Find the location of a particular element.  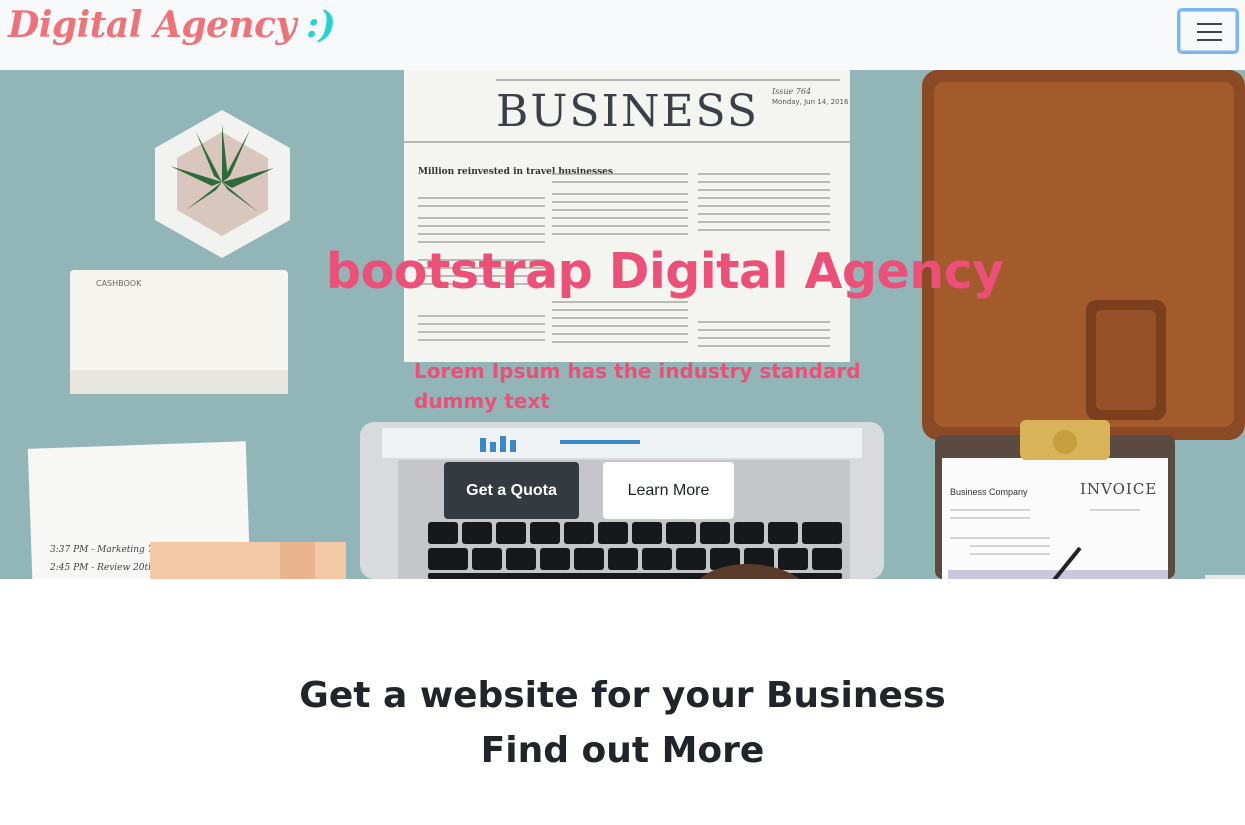

navbar-toggle-button is located at coordinates (1208, 31).